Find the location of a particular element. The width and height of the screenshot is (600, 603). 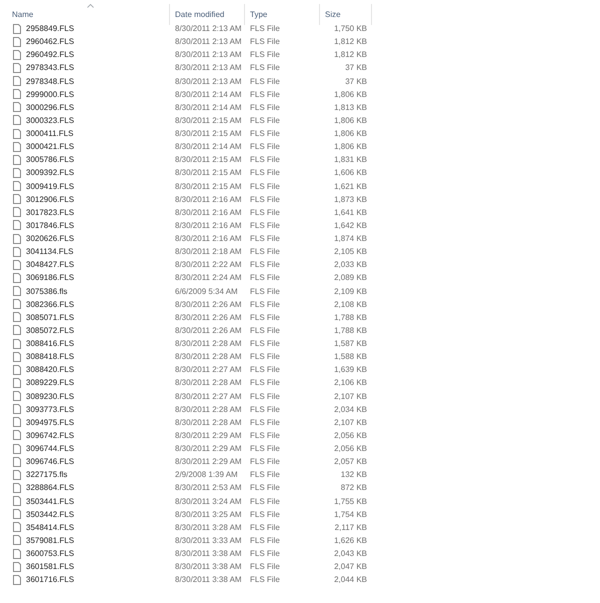

file-size: 2,056 KB is located at coordinates (350, 448).